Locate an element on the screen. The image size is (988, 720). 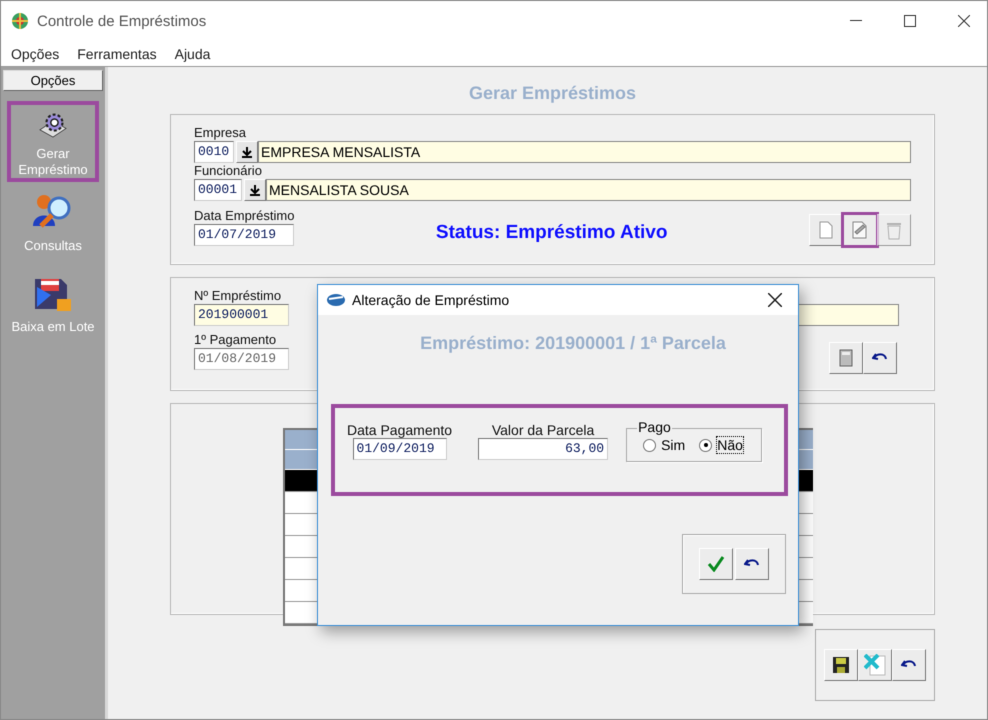
field-label: Empresa is located at coordinates (220, 133).